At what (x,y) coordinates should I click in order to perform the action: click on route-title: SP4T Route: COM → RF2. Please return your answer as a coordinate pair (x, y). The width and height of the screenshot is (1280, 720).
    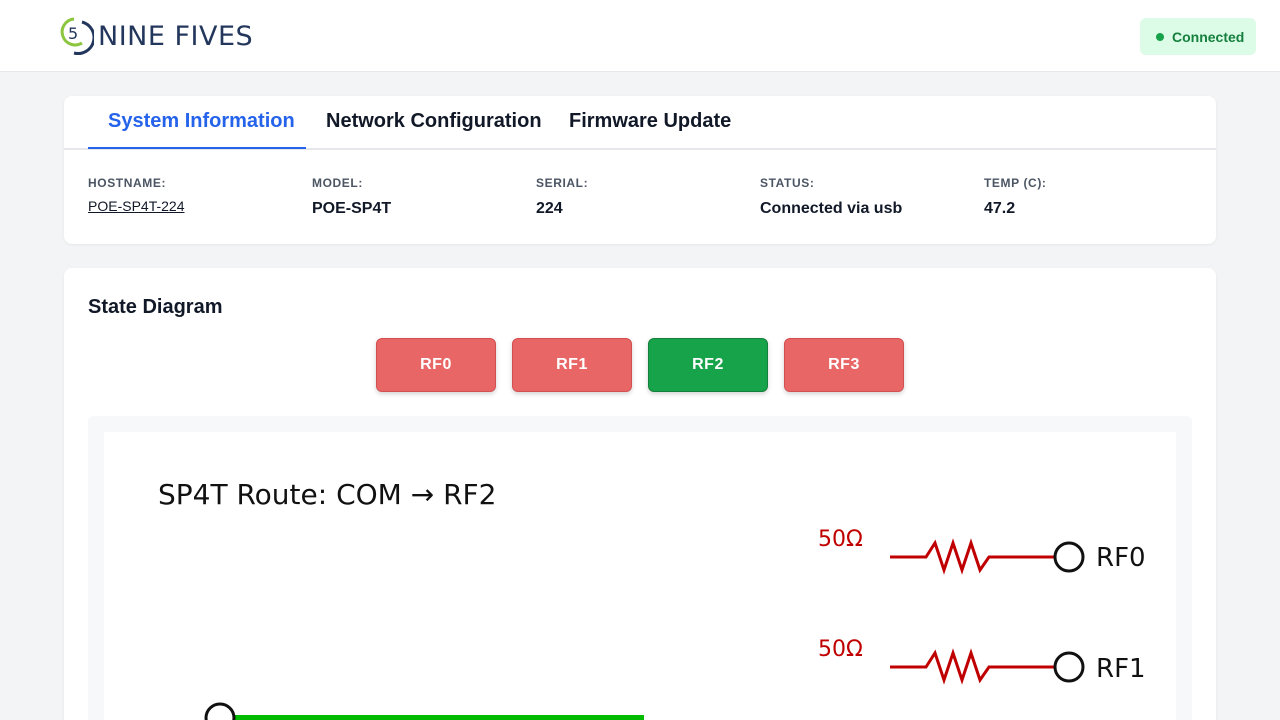
    Looking at the image, I should click on (327, 494).